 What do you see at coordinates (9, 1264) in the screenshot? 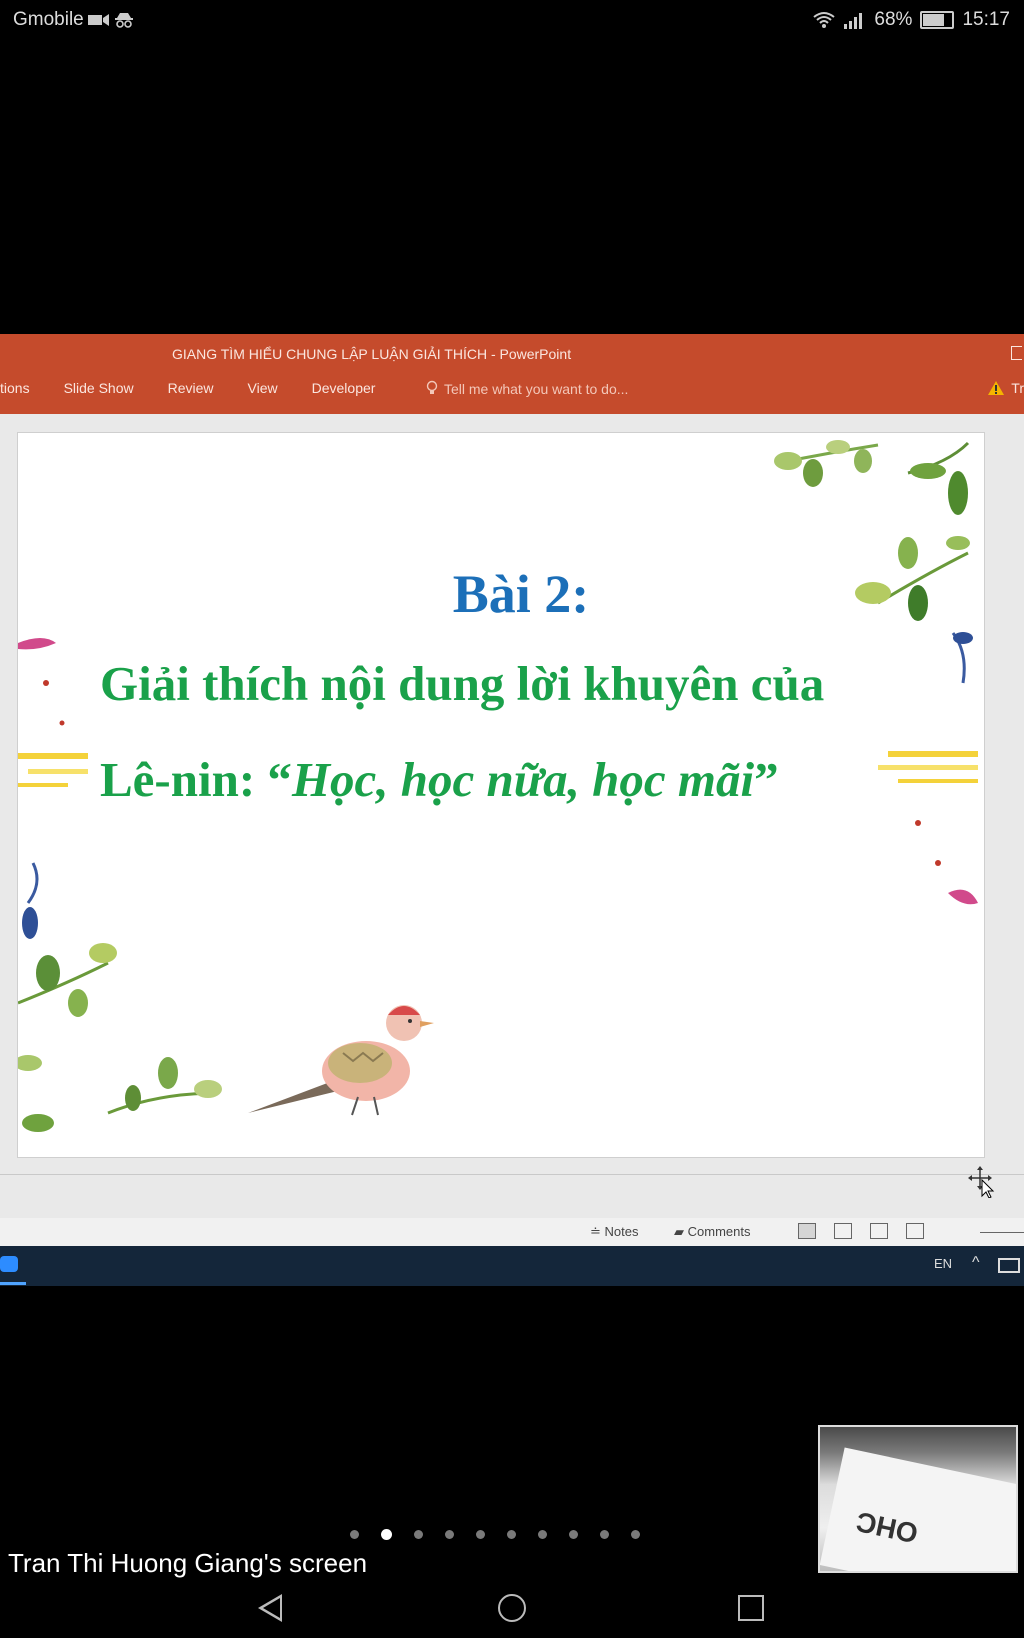
I see `zoom-app-icon` at bounding box center [9, 1264].